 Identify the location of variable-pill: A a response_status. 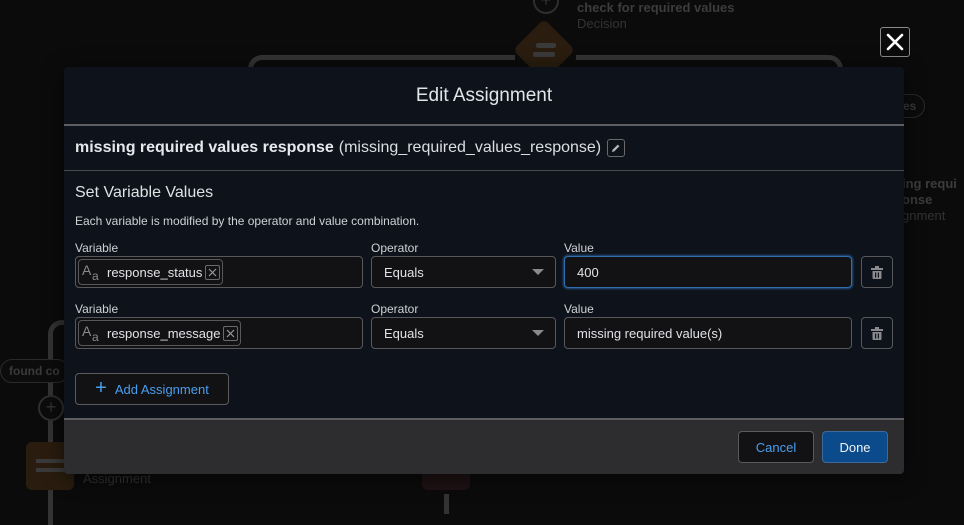
(151, 272).